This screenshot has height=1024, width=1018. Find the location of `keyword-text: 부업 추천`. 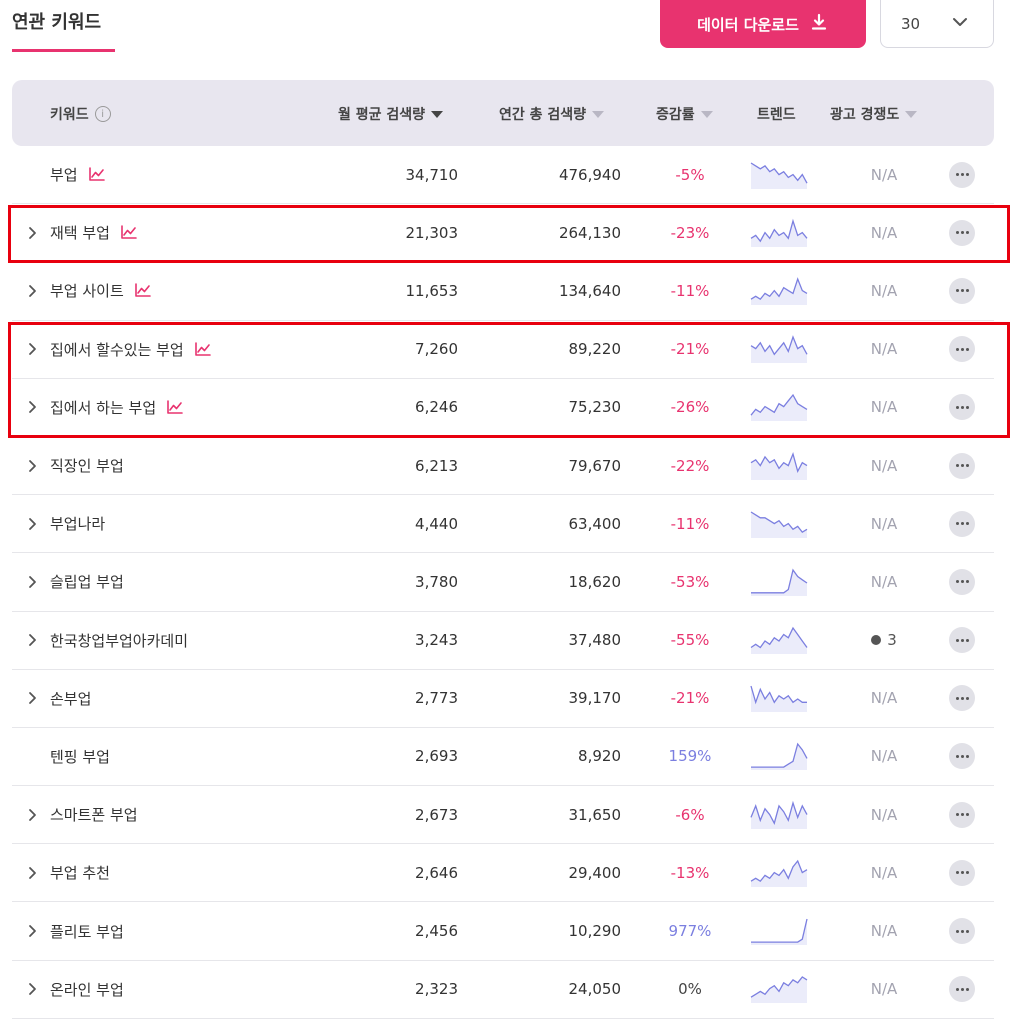

keyword-text: 부업 추천 is located at coordinates (80, 872).